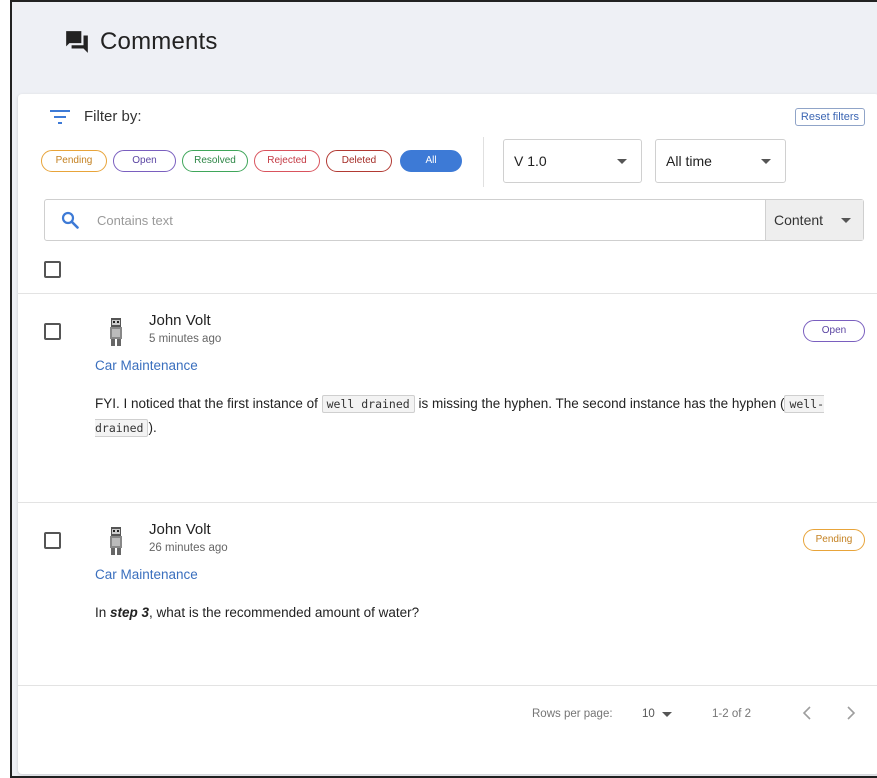  What do you see at coordinates (417, 220) in the screenshot?
I see `search-input` at bounding box center [417, 220].